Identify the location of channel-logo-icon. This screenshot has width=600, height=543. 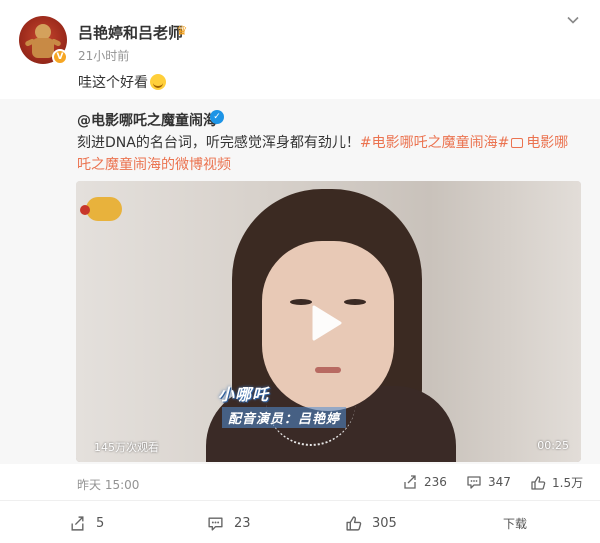
(101, 209).